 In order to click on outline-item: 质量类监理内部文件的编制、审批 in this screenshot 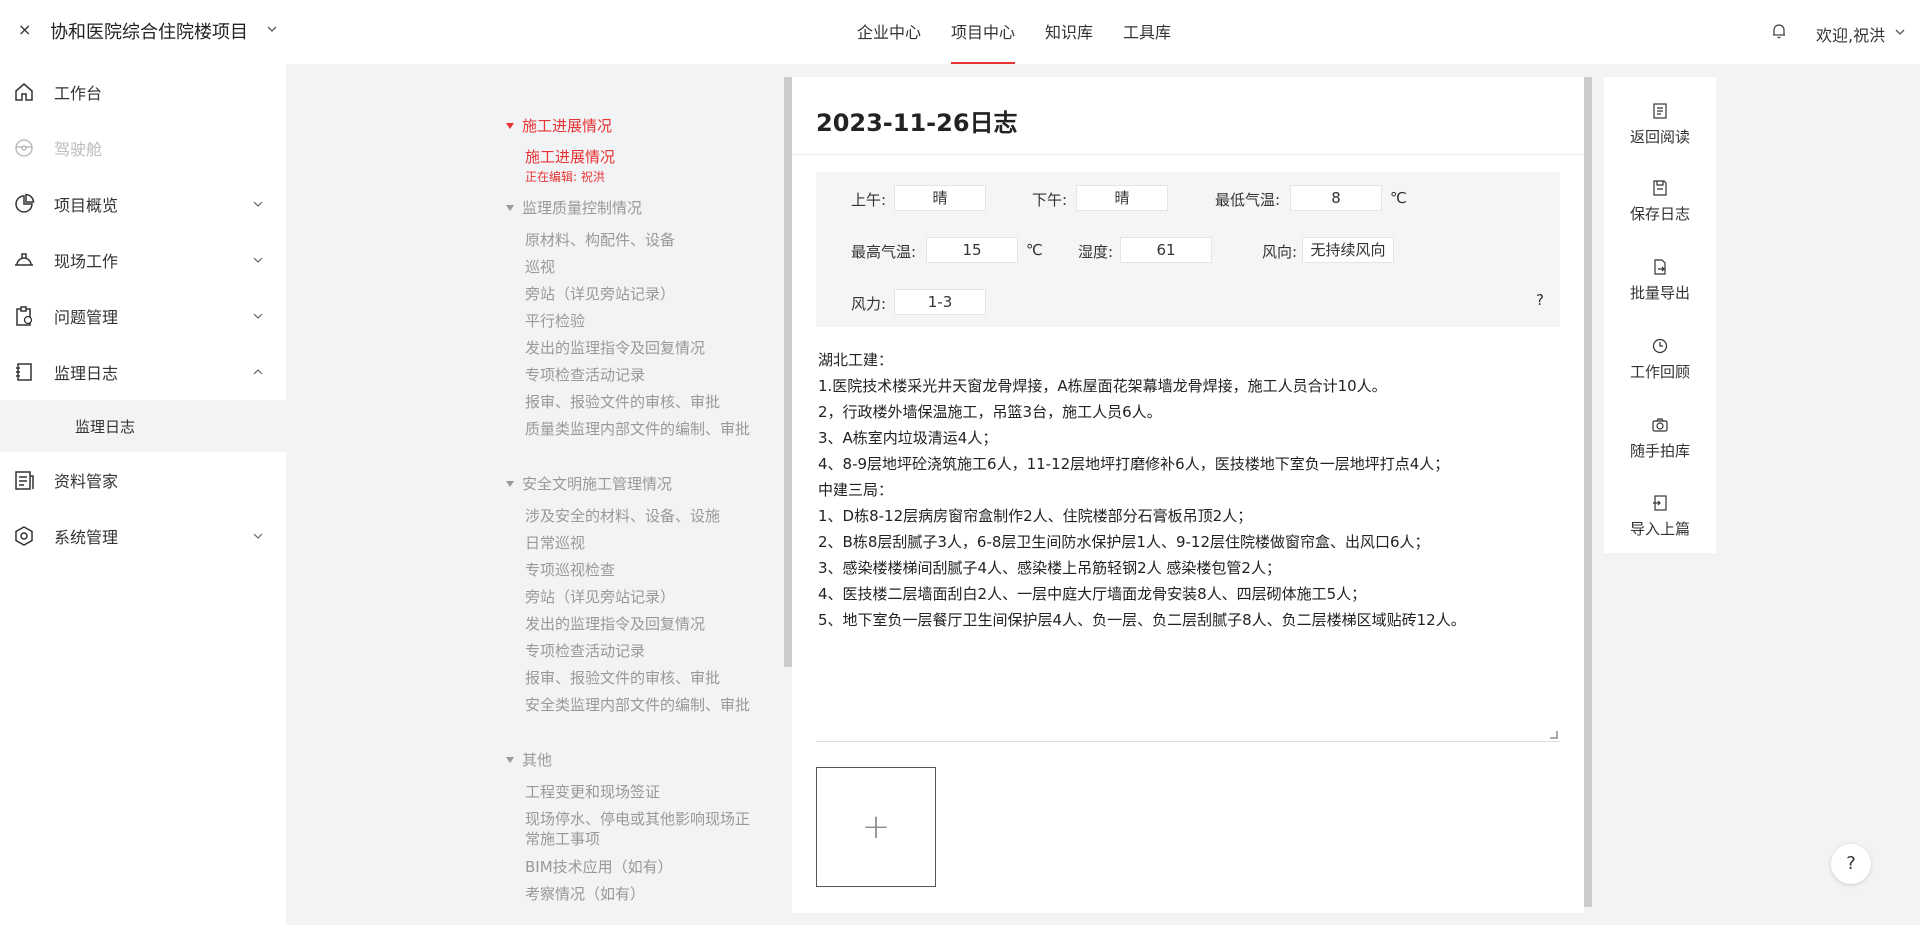, I will do `click(640, 429)`.